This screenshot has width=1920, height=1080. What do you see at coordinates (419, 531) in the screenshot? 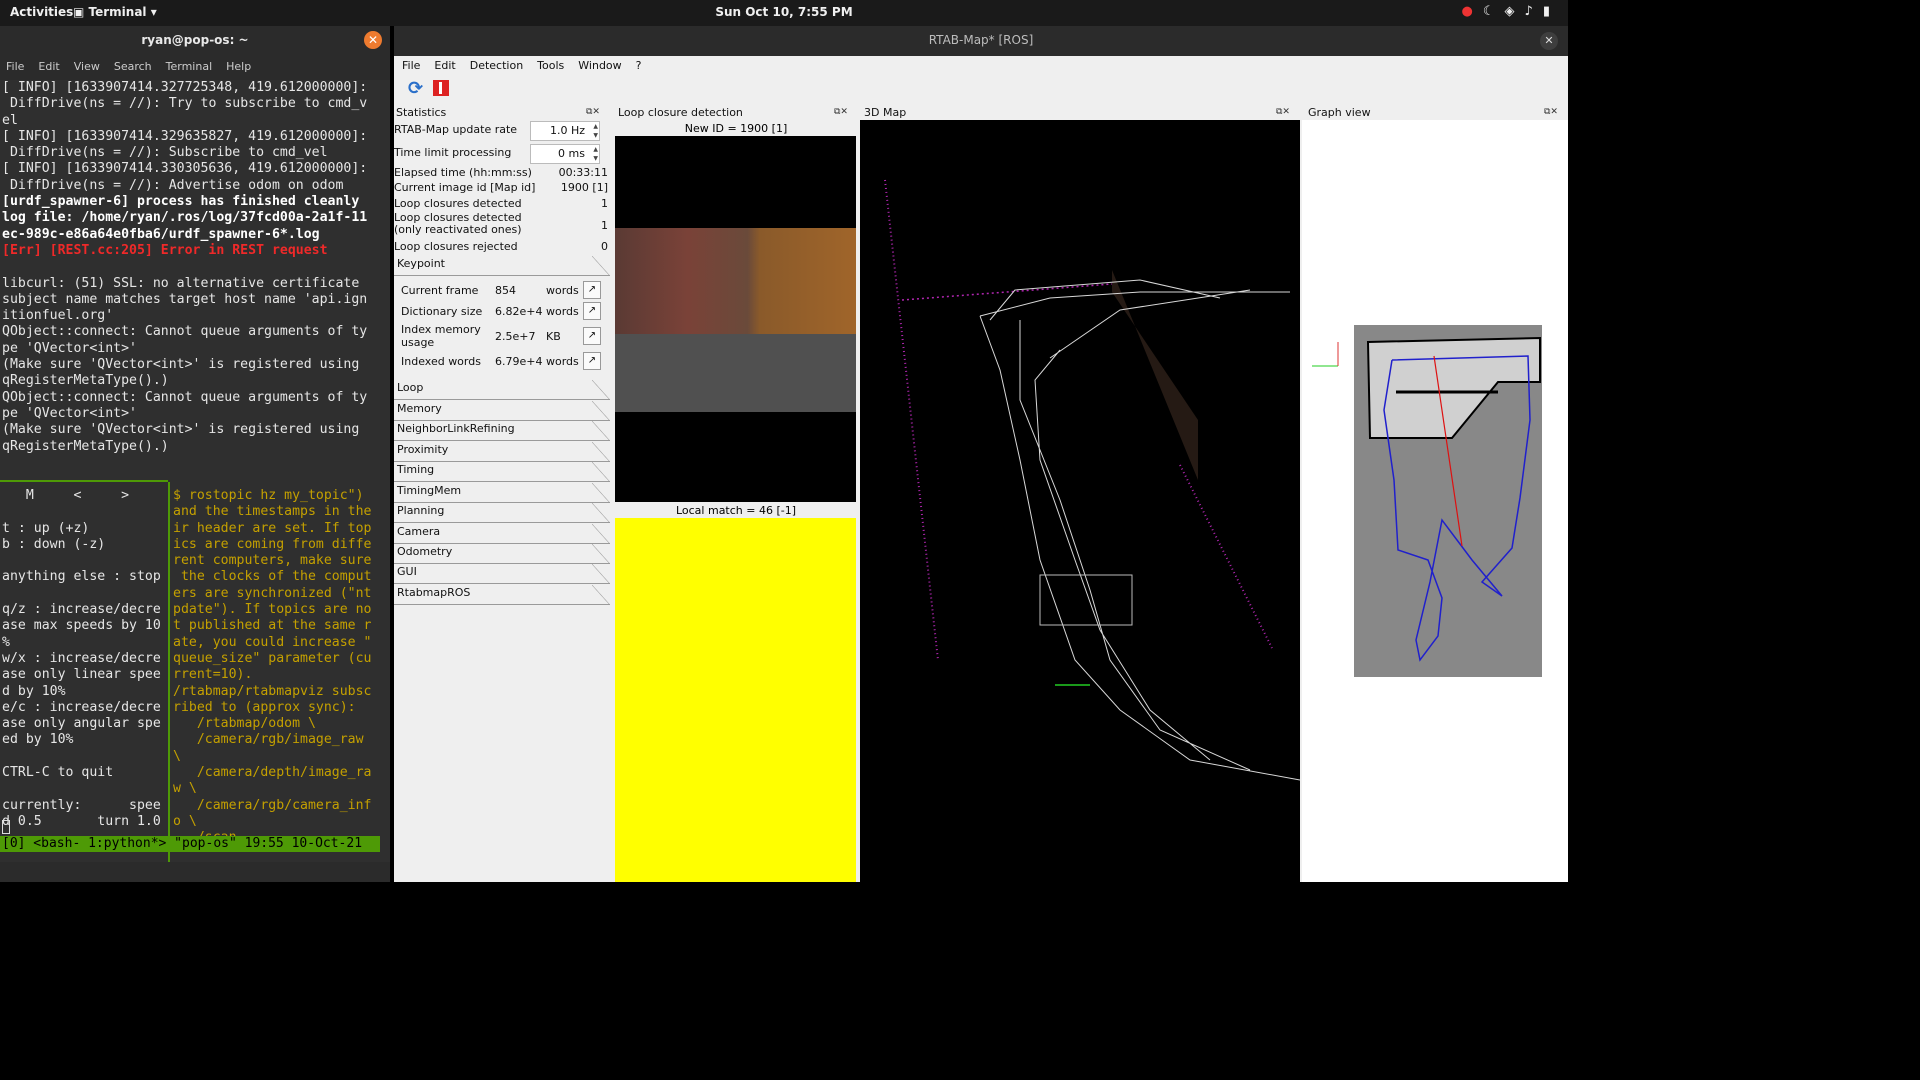
I see `section-label: Camera` at bounding box center [419, 531].